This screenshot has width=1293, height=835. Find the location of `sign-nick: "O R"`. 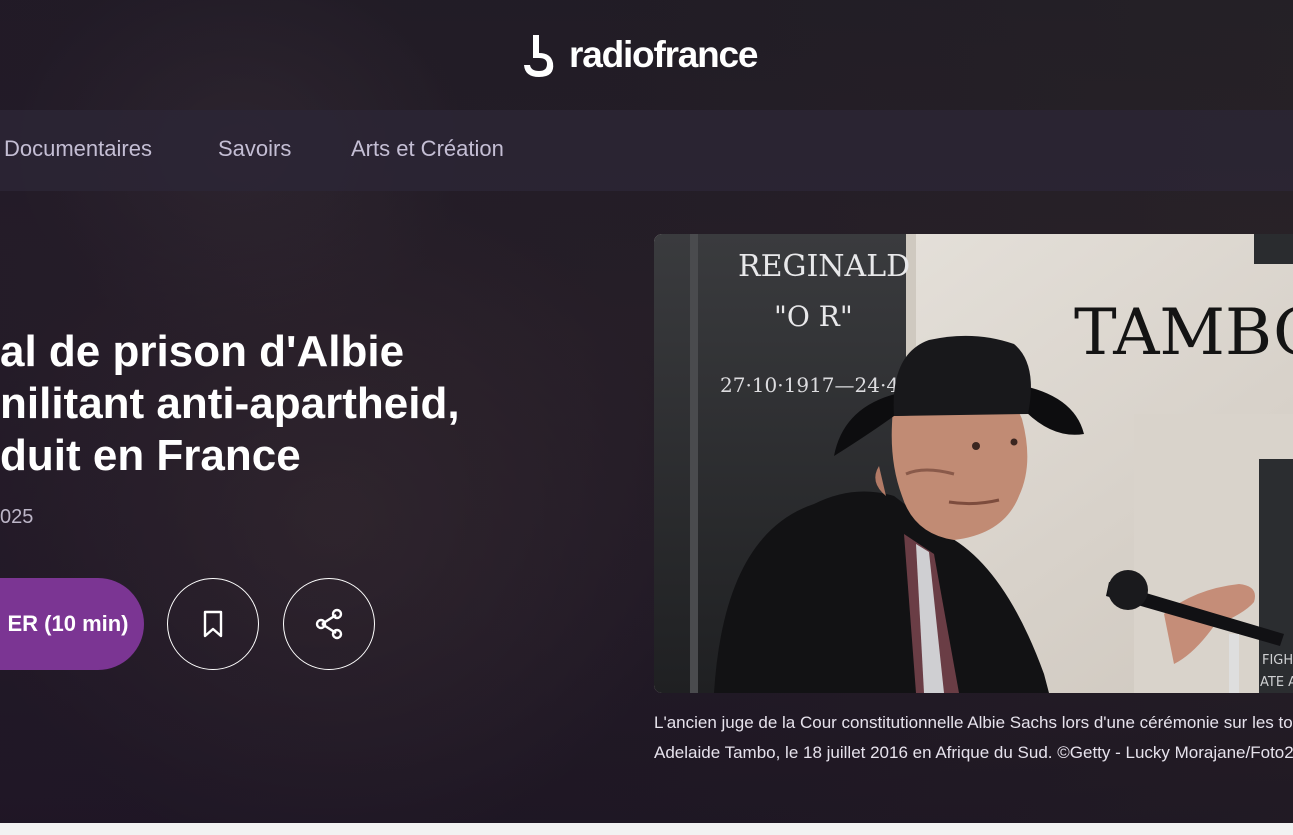

sign-nick: "O R" is located at coordinates (813, 316).